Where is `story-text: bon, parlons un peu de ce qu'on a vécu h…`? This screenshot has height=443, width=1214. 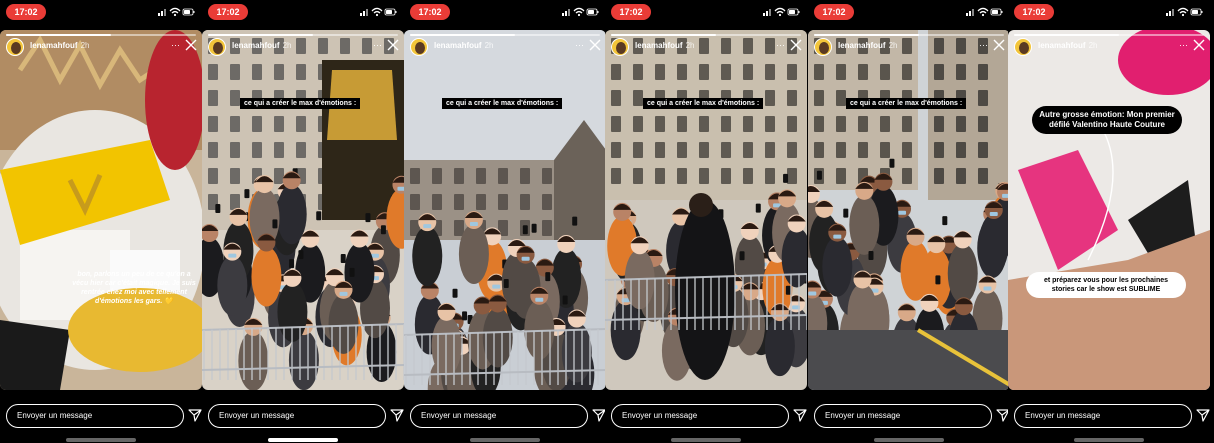 story-text: bon, parlons un peu de ce qu'on a vécu h… is located at coordinates (134, 288).